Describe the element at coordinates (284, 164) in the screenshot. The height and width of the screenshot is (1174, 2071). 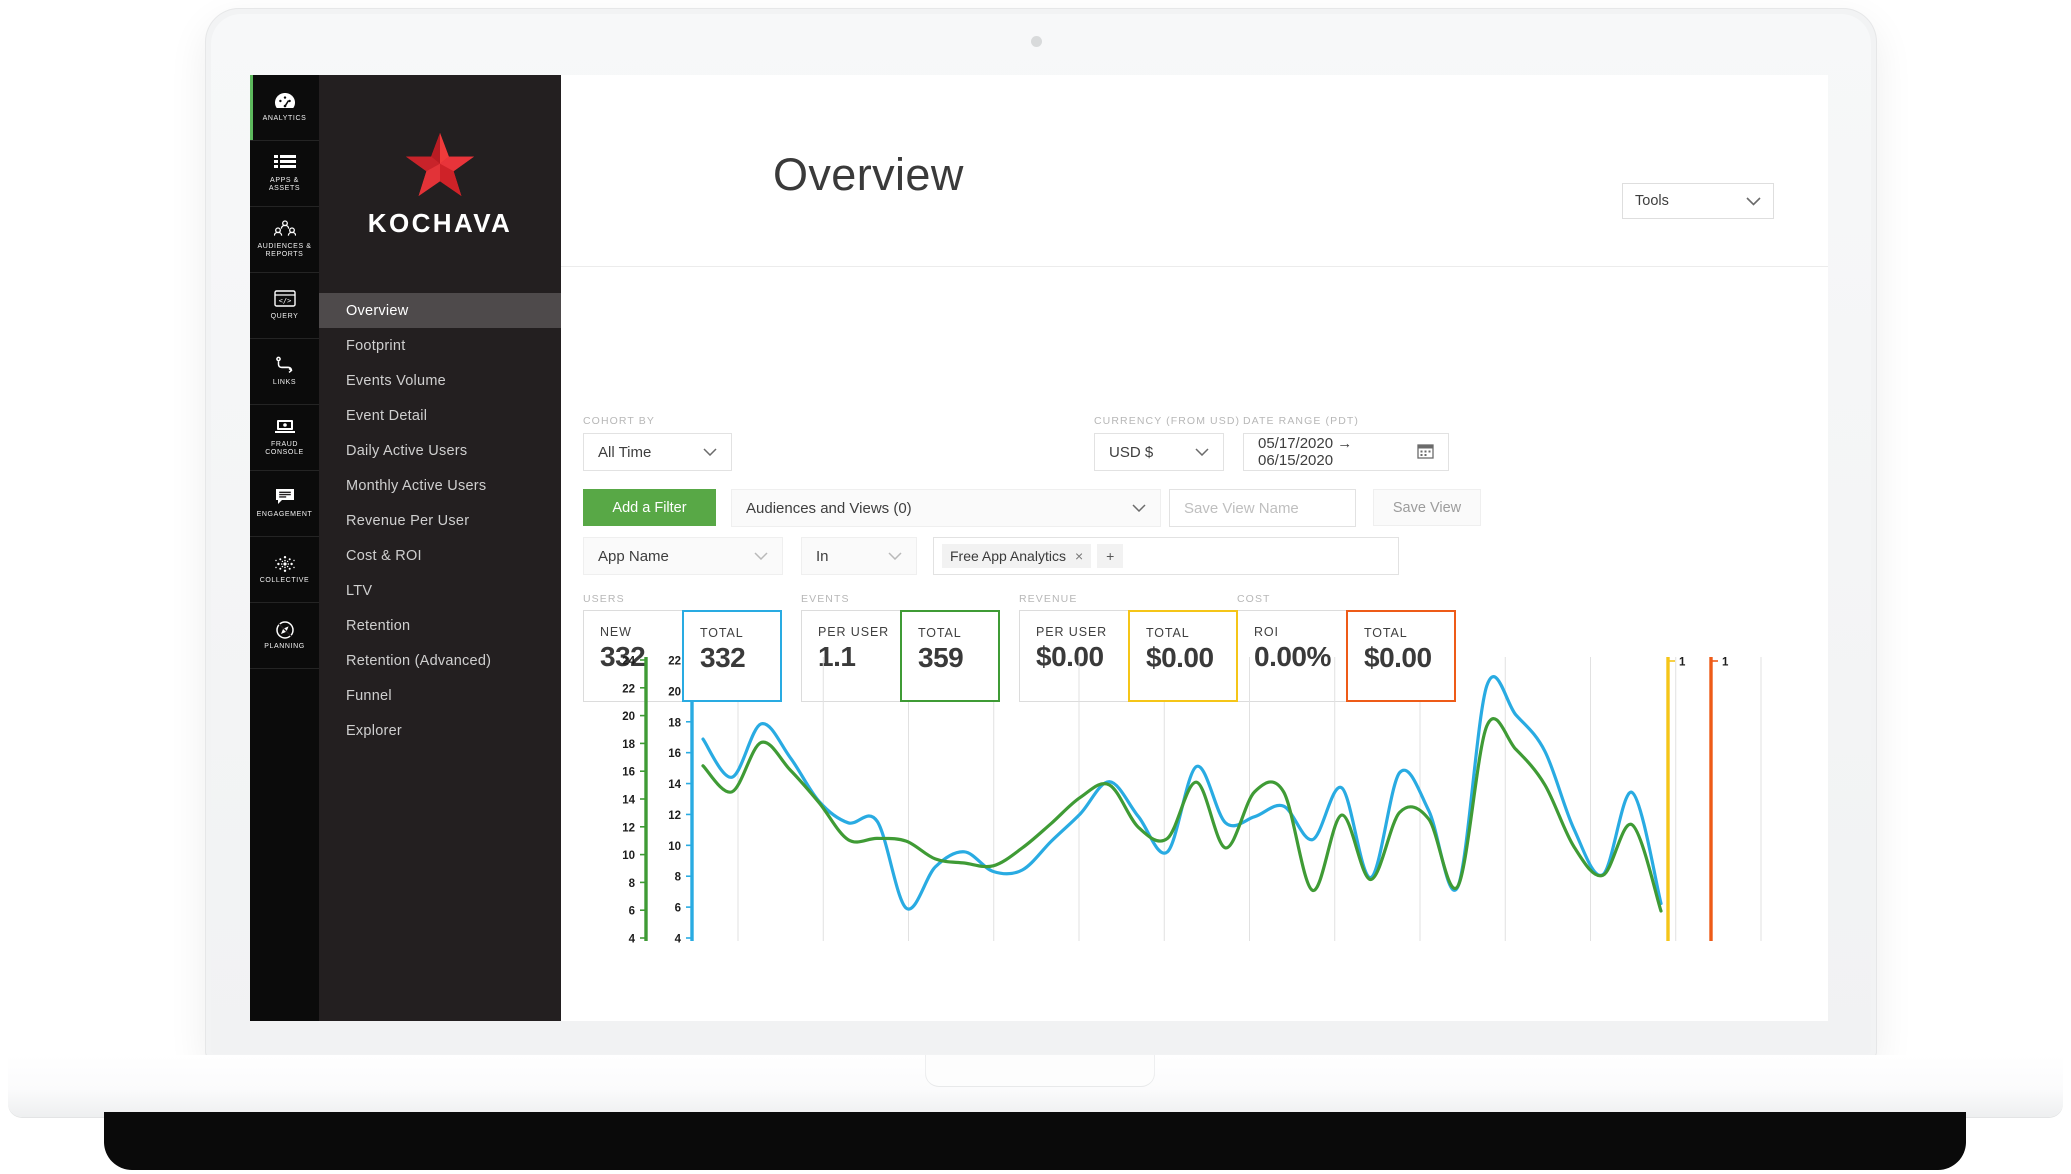
I see `list-icon` at that location.